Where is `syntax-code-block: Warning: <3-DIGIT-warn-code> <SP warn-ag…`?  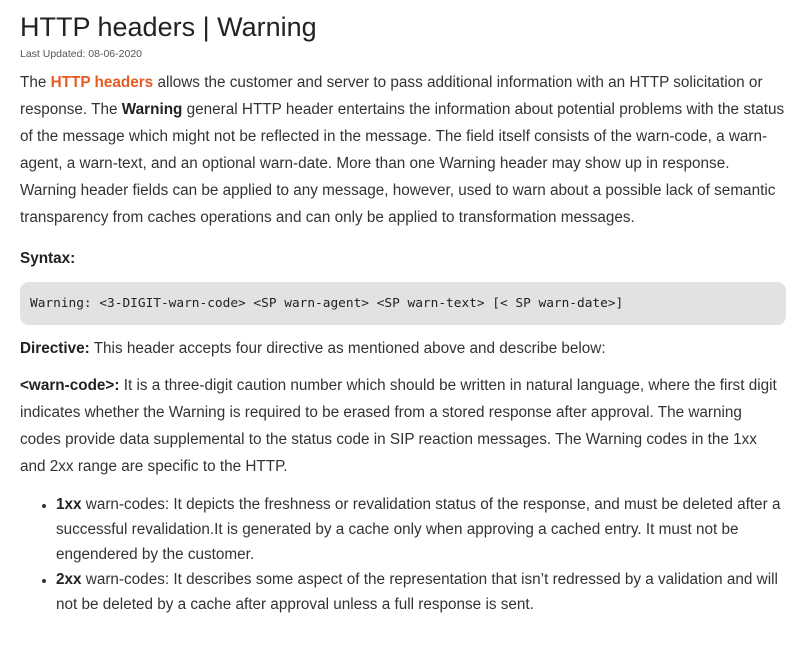
syntax-code-block: Warning: <3-DIGIT-warn-code> <SP warn-ag… is located at coordinates (403, 303).